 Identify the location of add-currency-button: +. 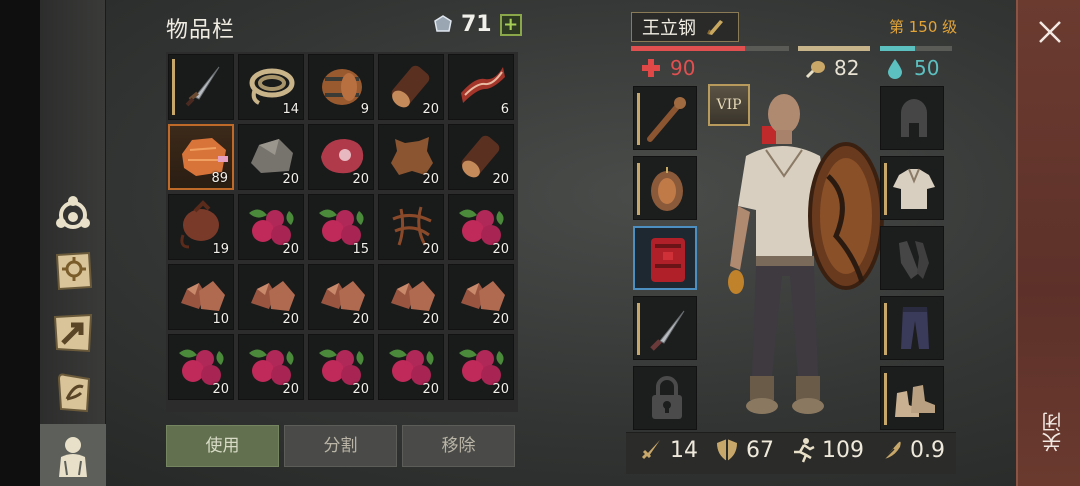
(510, 24).